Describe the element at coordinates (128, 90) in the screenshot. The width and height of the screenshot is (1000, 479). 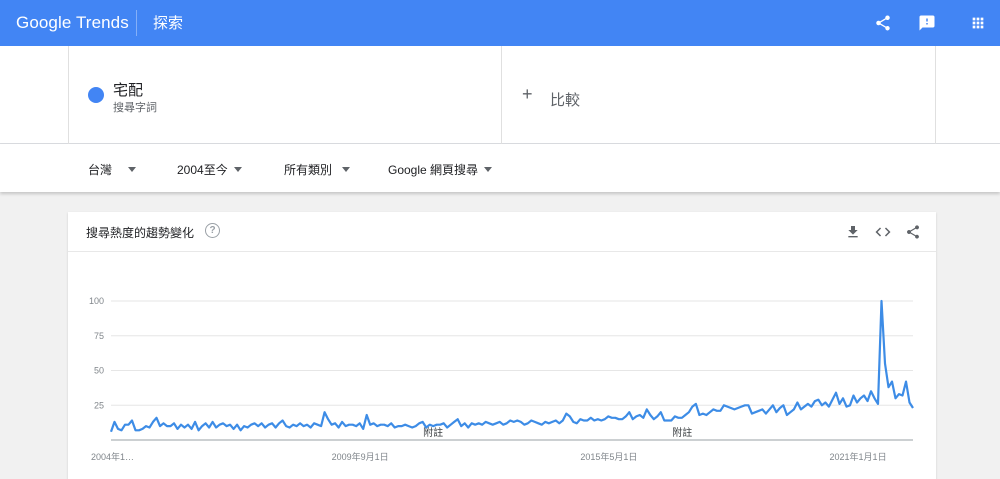
I see `term-name: 宅配` at that location.